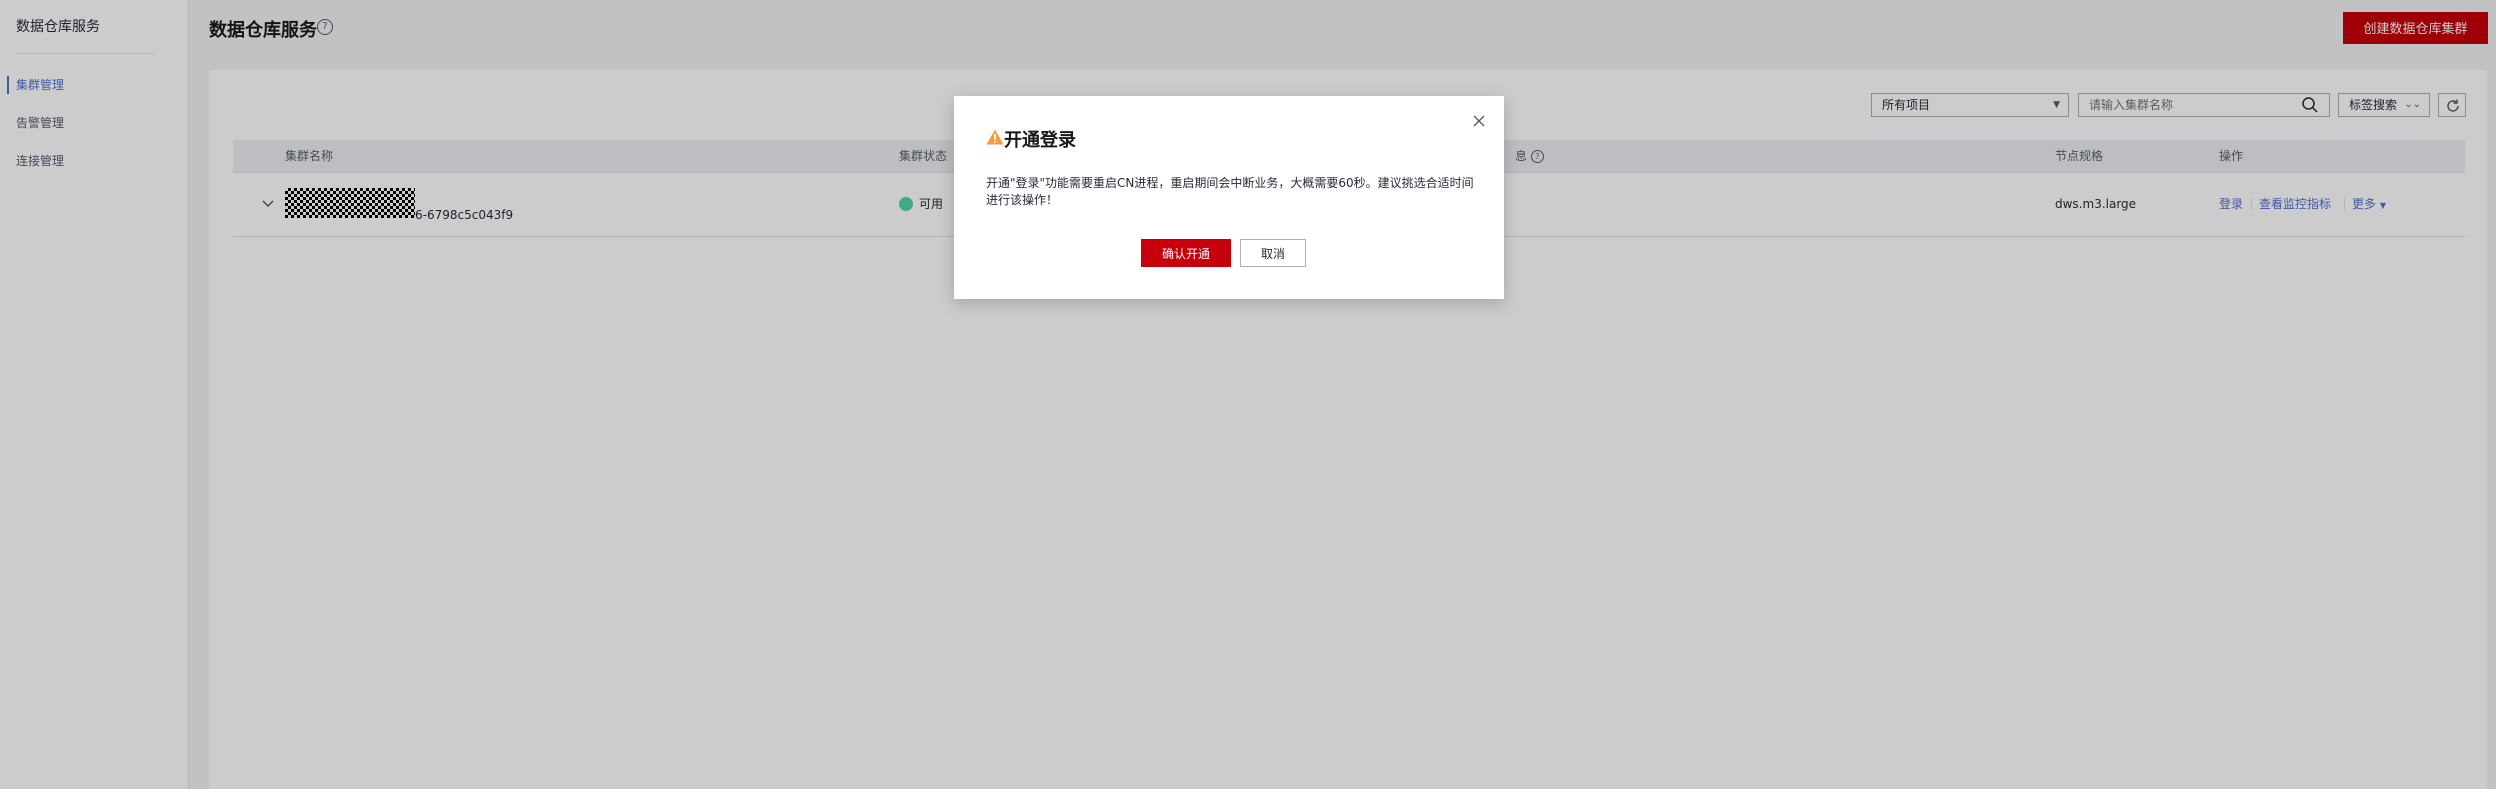 The image size is (2496, 789). What do you see at coordinates (1273, 253) in the screenshot?
I see `cancel-button: 取消` at bounding box center [1273, 253].